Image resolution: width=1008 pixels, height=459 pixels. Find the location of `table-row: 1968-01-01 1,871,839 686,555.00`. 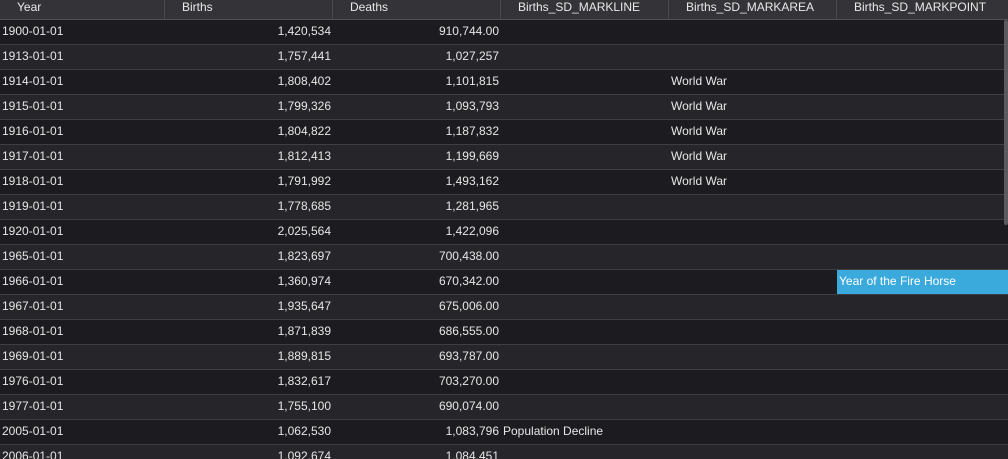

table-row: 1968-01-01 1,871,839 686,555.00 is located at coordinates (504, 332).